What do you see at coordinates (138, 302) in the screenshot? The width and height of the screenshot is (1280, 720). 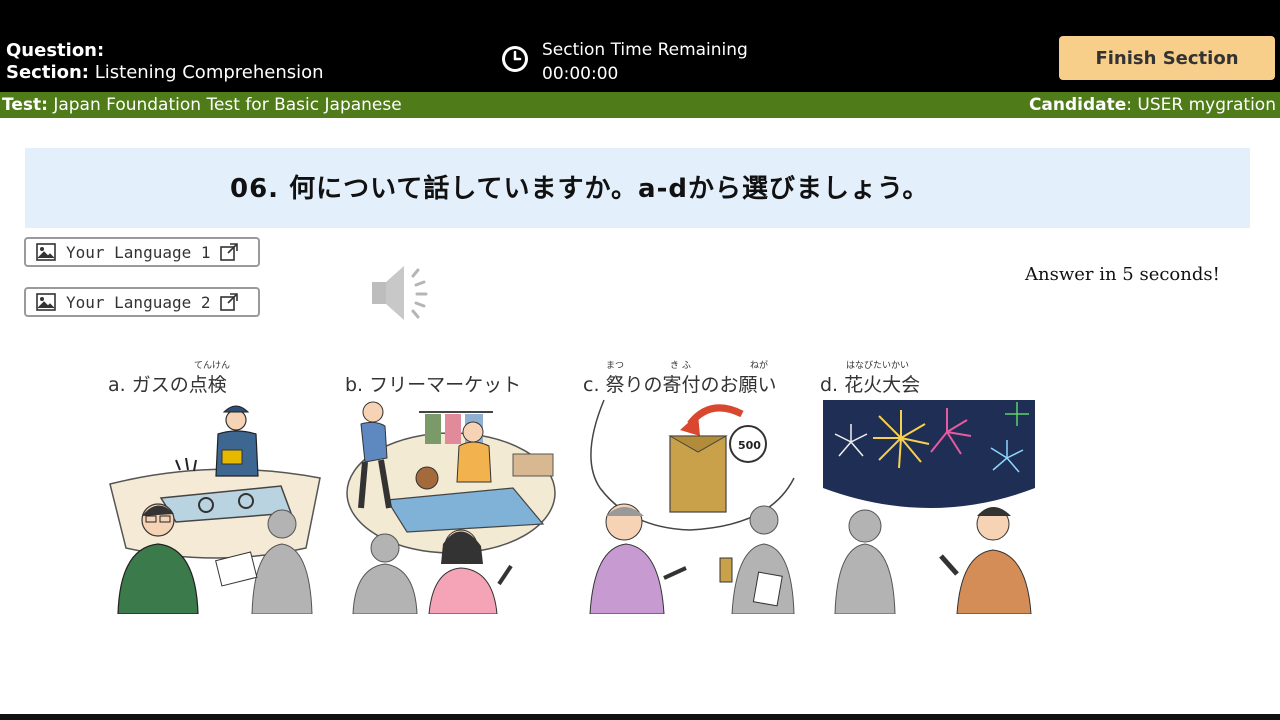 I see `language-button-label: Your Language 2` at bounding box center [138, 302].